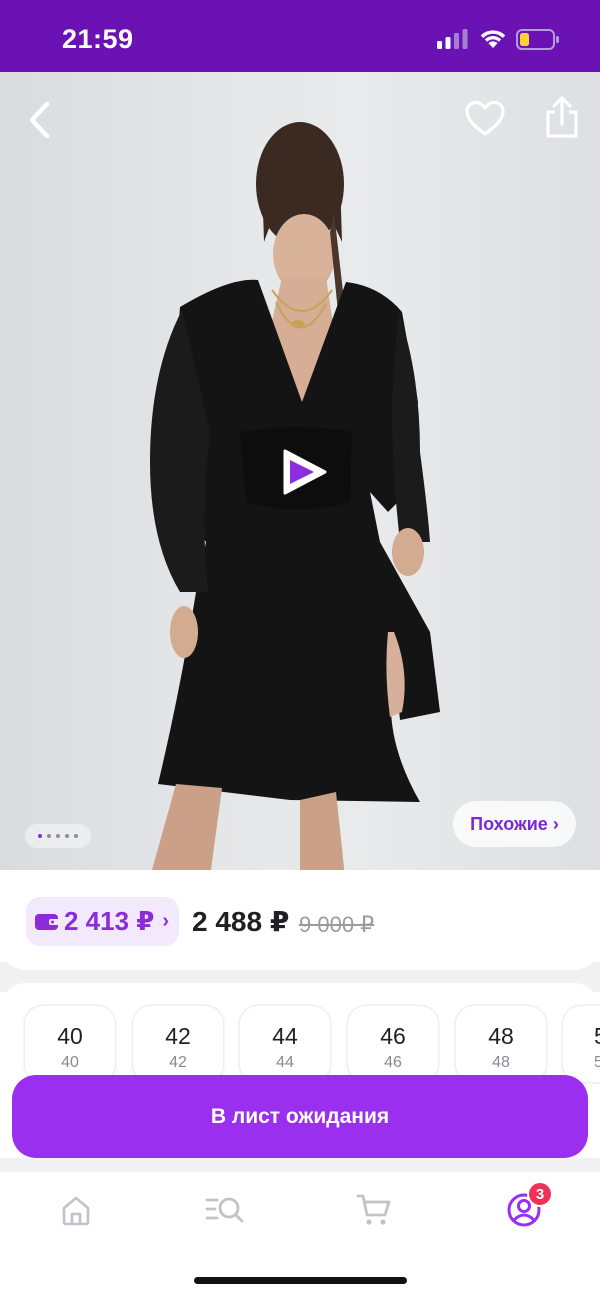  I want to click on old-price: 9 000 ₽, so click(337, 924).